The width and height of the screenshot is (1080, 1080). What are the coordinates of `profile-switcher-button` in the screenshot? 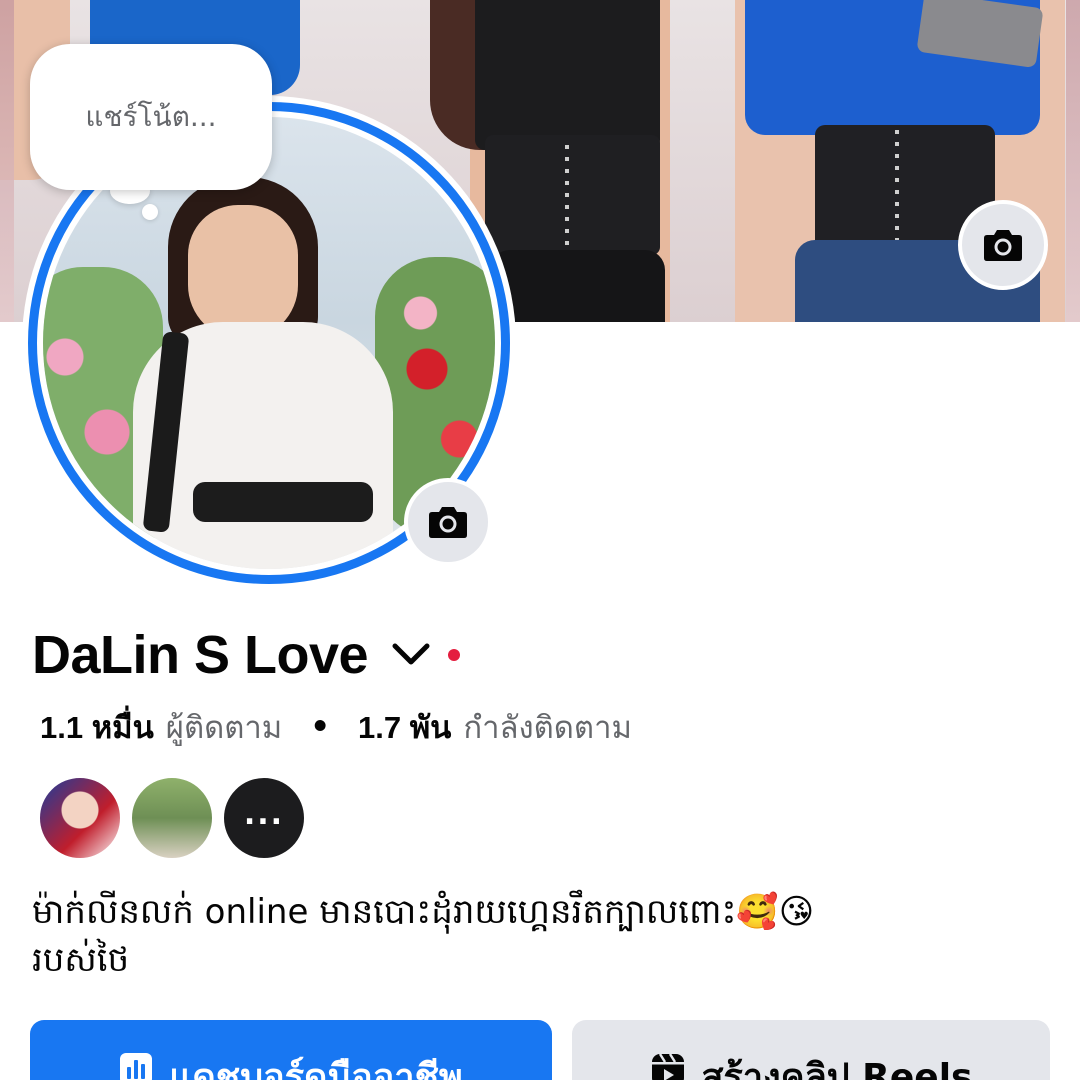 It's located at (411, 655).